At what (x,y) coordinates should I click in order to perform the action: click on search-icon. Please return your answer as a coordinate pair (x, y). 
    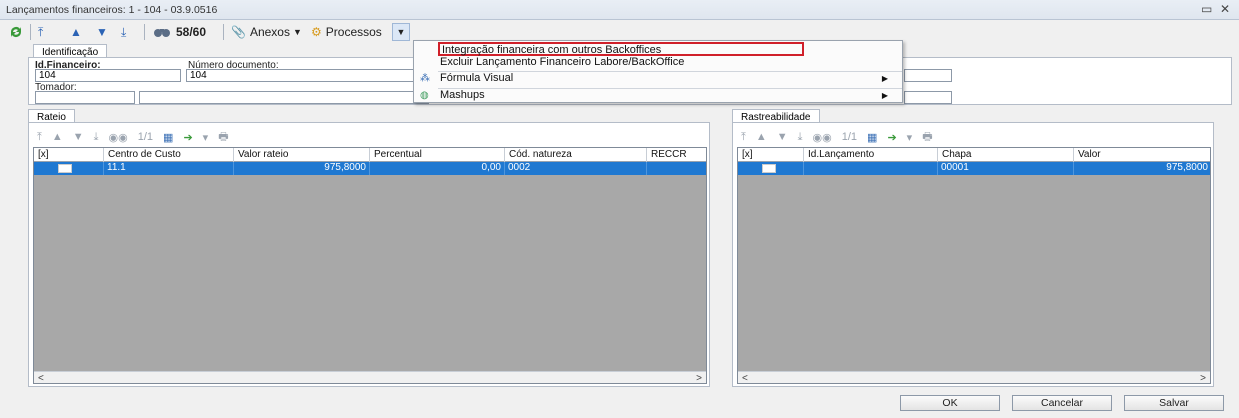
    Looking at the image, I should click on (162, 32).